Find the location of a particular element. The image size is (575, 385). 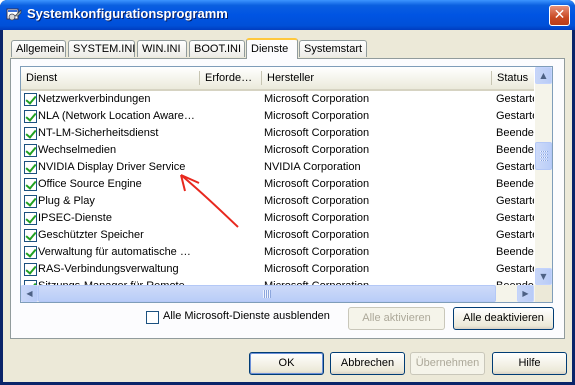

column-header-dienst: Dienst is located at coordinates (110, 78).